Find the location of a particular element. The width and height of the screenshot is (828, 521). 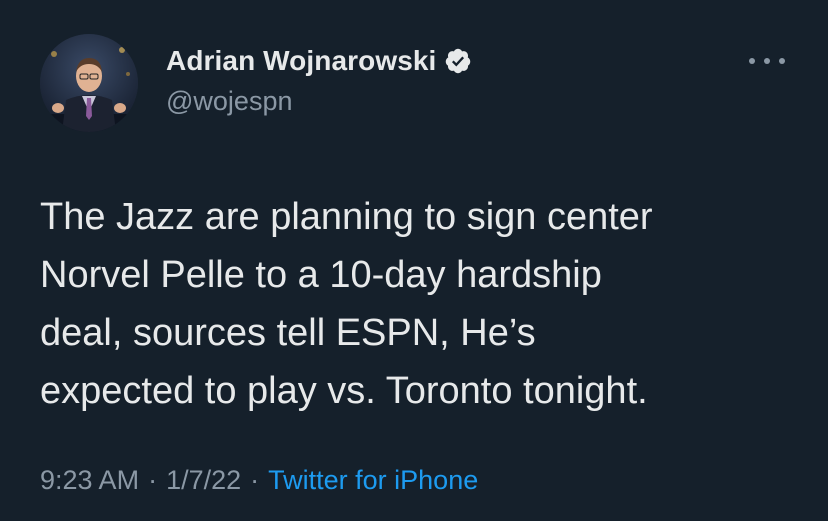

more-options-icon is located at coordinates (767, 61).